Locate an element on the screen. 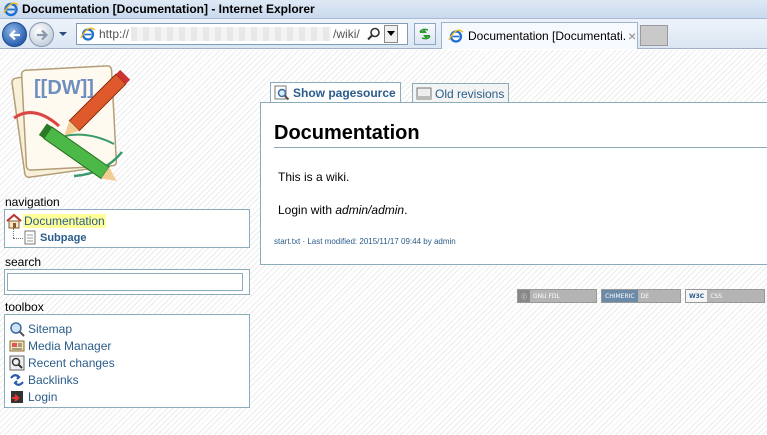  toolbox-title: toolbox is located at coordinates (24, 307).